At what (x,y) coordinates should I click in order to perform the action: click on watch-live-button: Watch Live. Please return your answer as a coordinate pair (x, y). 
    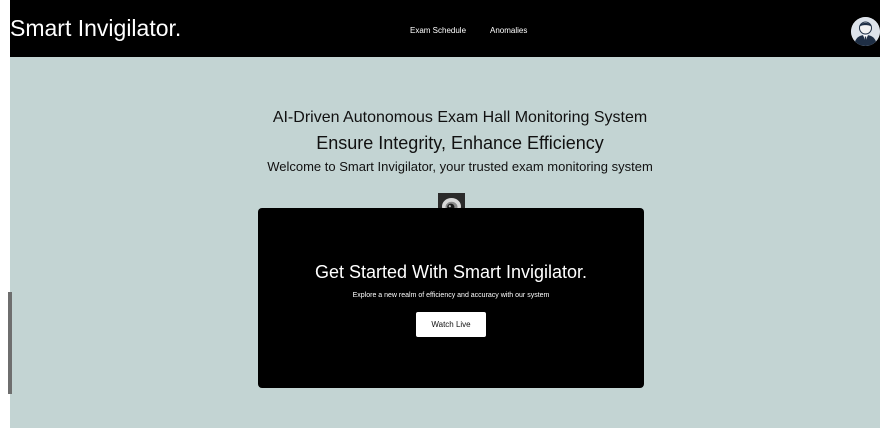
    Looking at the image, I should click on (451, 324).